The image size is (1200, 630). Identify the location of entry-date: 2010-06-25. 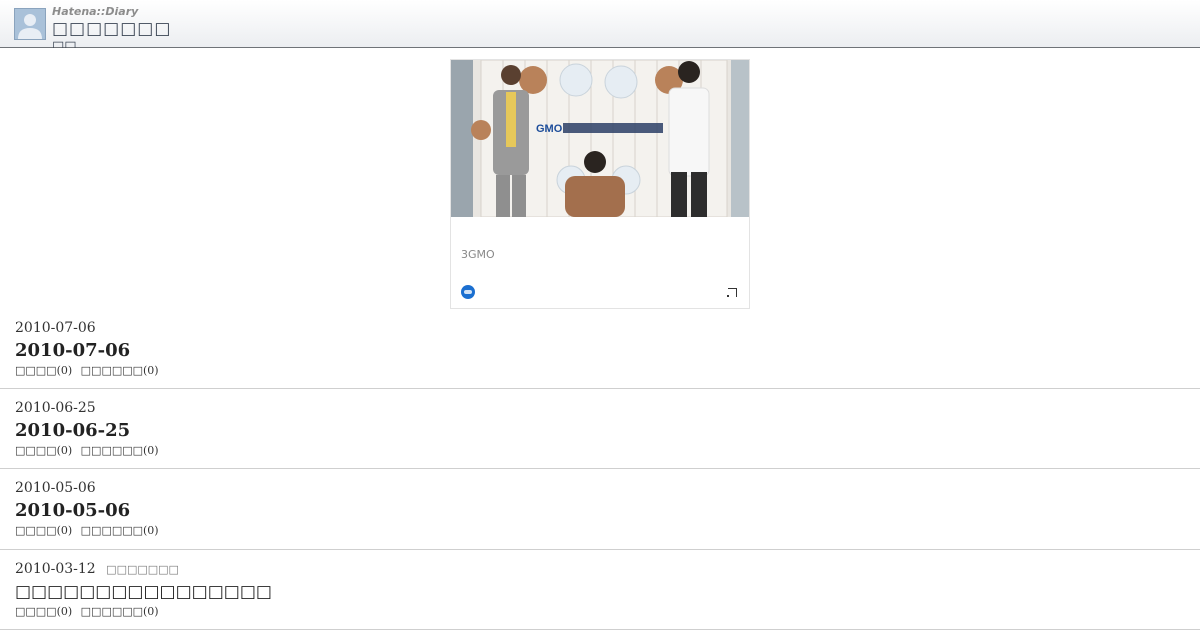
(55, 408).